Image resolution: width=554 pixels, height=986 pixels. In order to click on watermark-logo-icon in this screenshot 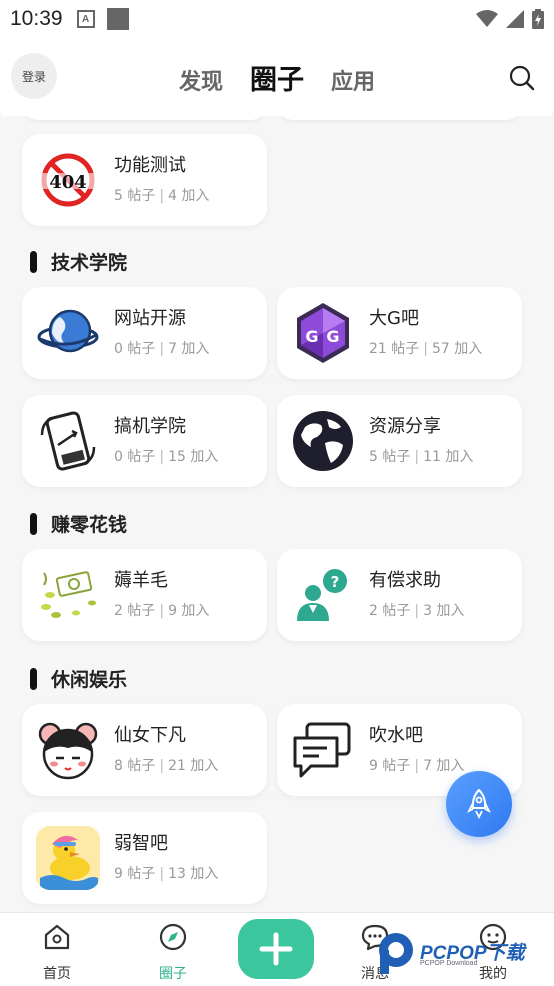, I will do `click(396, 953)`.